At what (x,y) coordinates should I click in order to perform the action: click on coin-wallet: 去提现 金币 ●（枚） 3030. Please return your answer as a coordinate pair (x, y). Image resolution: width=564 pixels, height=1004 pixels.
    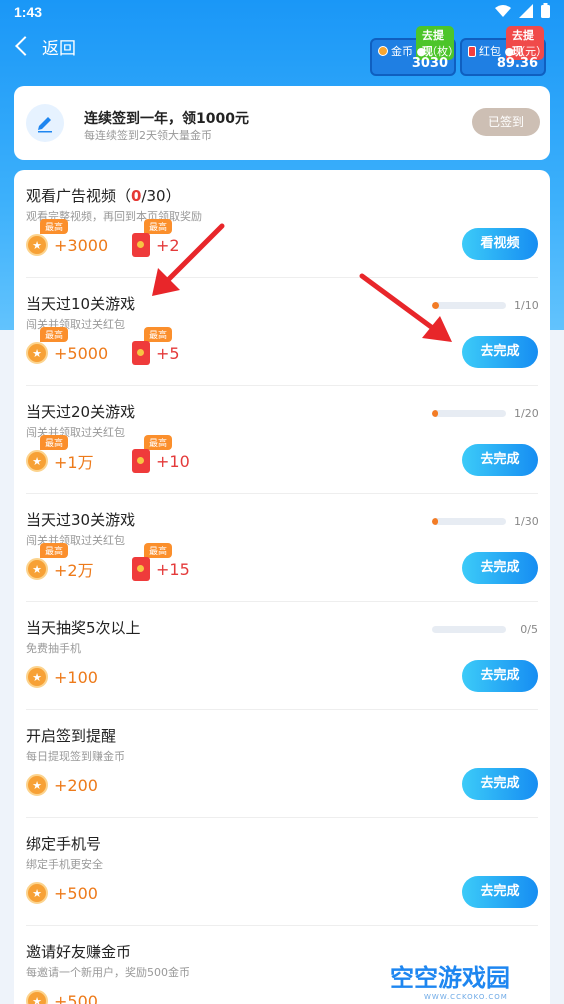
    Looking at the image, I should click on (414, 51).